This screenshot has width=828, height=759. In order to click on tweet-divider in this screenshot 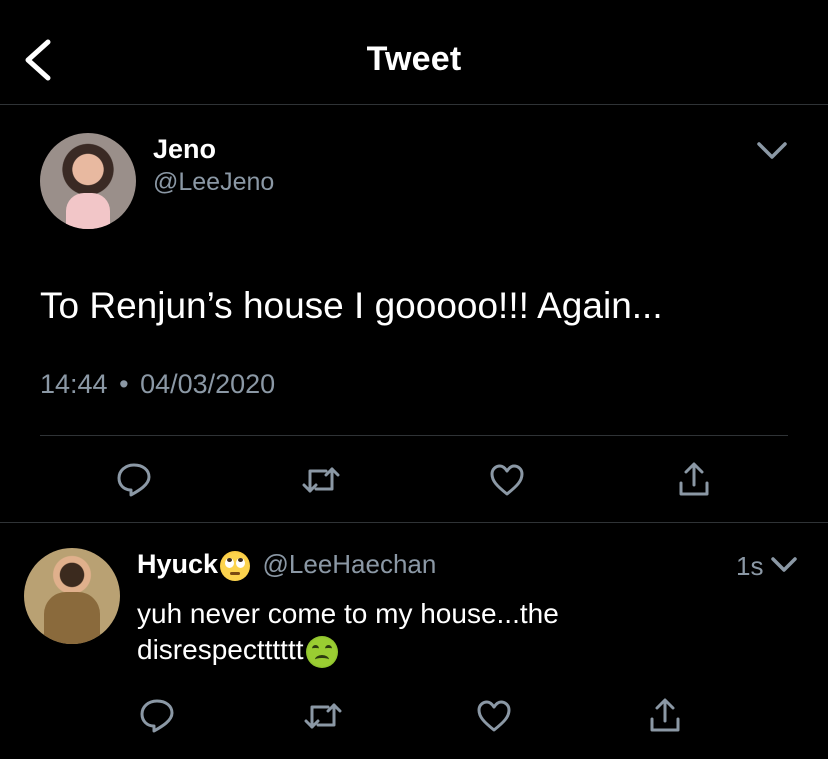, I will do `click(414, 522)`.